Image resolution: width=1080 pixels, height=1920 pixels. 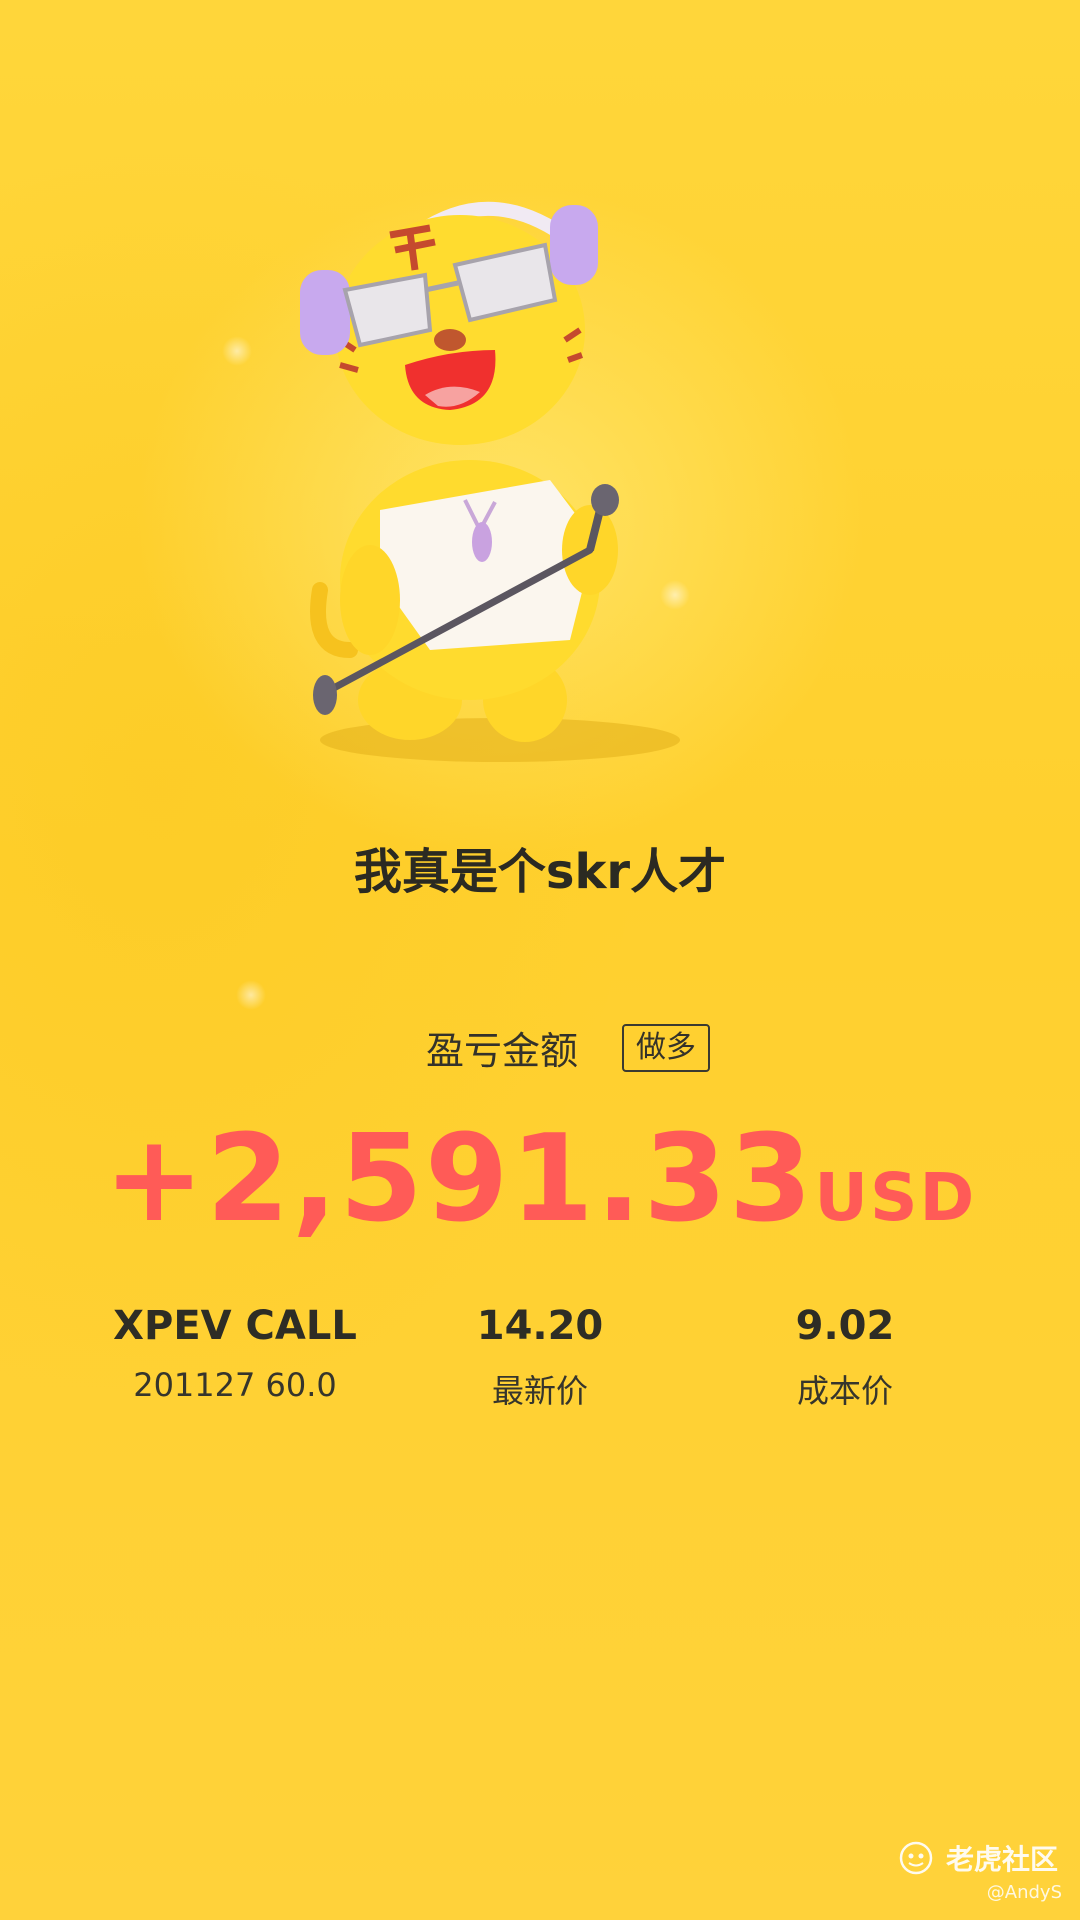 I want to click on pnl-amount-unit: USD, so click(x=895, y=1197).